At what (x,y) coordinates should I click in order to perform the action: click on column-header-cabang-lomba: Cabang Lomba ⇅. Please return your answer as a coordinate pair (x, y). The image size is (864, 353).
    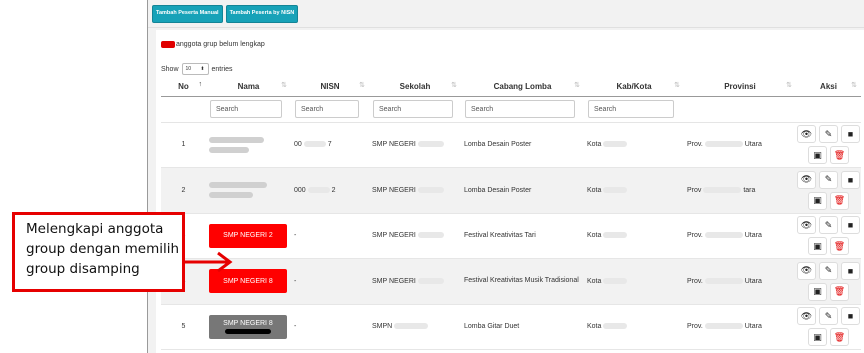
    Looking at the image, I should click on (522, 87).